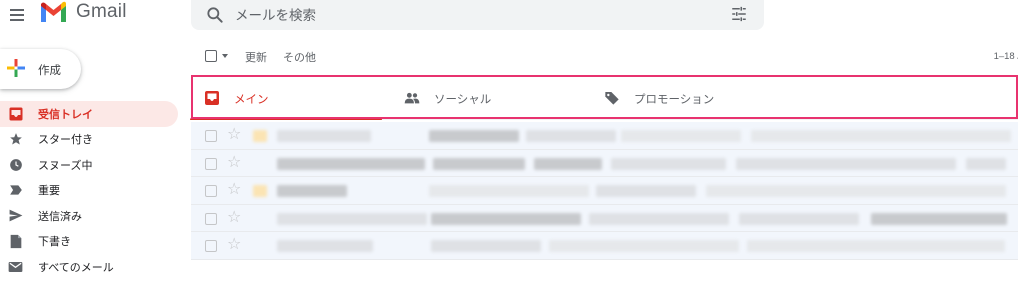 The image size is (1024, 283). I want to click on important-icon, so click(15, 190).